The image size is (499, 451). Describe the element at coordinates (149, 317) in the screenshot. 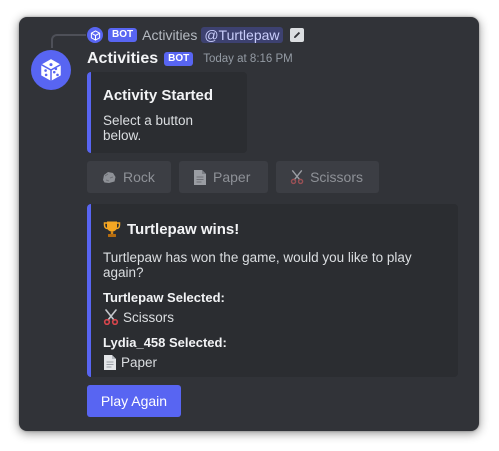

I see `field-value-turtlepaw-text: Scissors` at that location.